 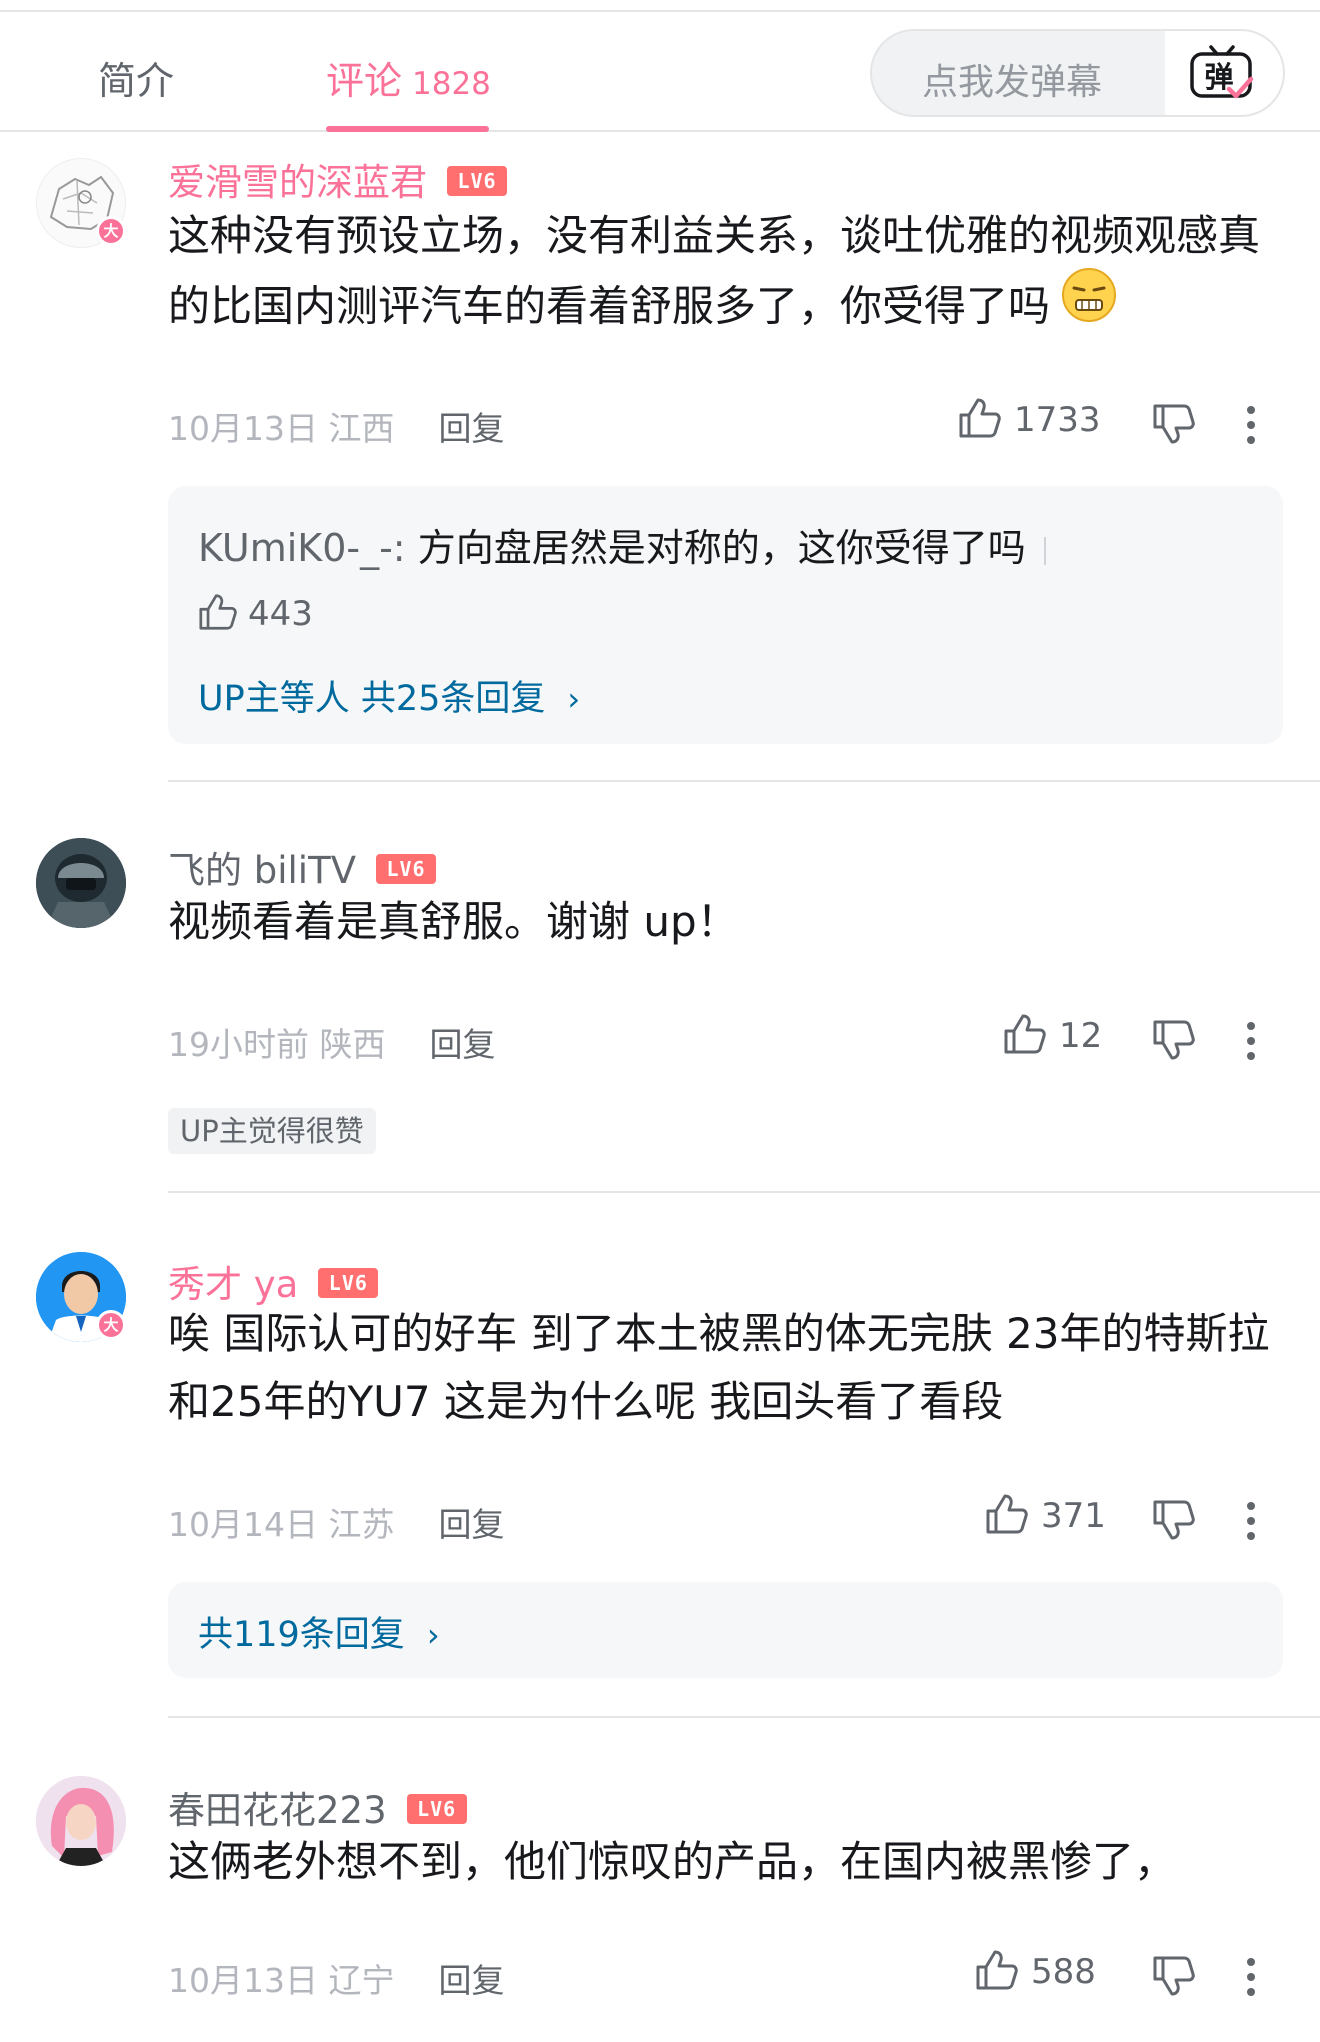 What do you see at coordinates (1063, 1972) in the screenshot?
I see `like-count: 588` at bounding box center [1063, 1972].